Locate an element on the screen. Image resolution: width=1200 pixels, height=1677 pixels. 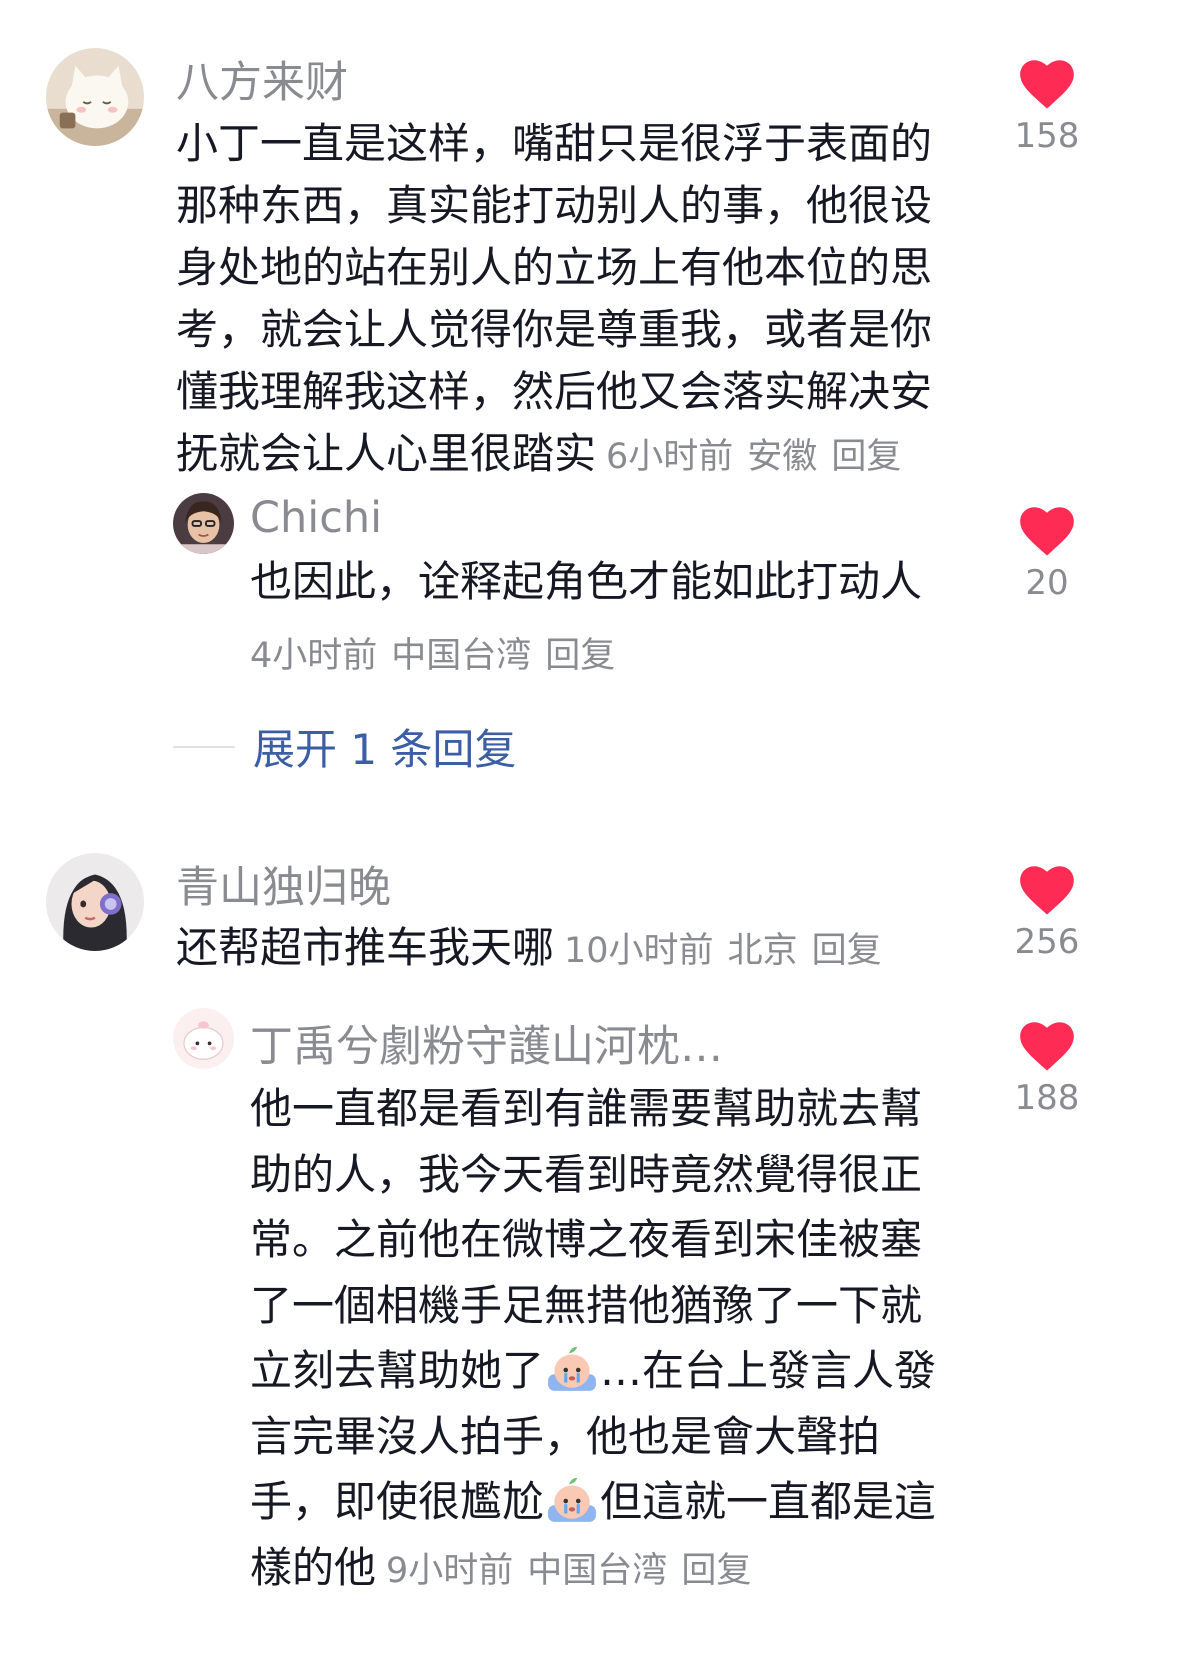
divider-line is located at coordinates (204, 746).